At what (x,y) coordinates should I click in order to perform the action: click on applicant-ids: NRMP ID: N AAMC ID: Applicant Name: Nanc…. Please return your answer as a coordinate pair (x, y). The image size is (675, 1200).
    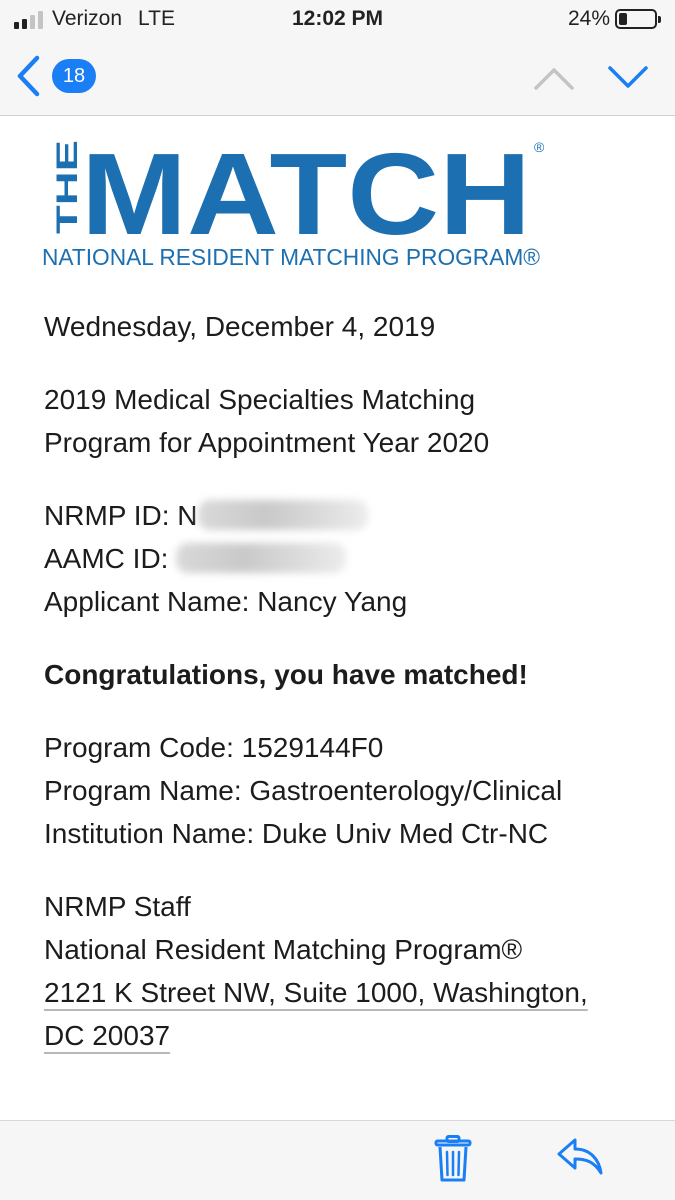
    Looking at the image, I should click on (344, 558).